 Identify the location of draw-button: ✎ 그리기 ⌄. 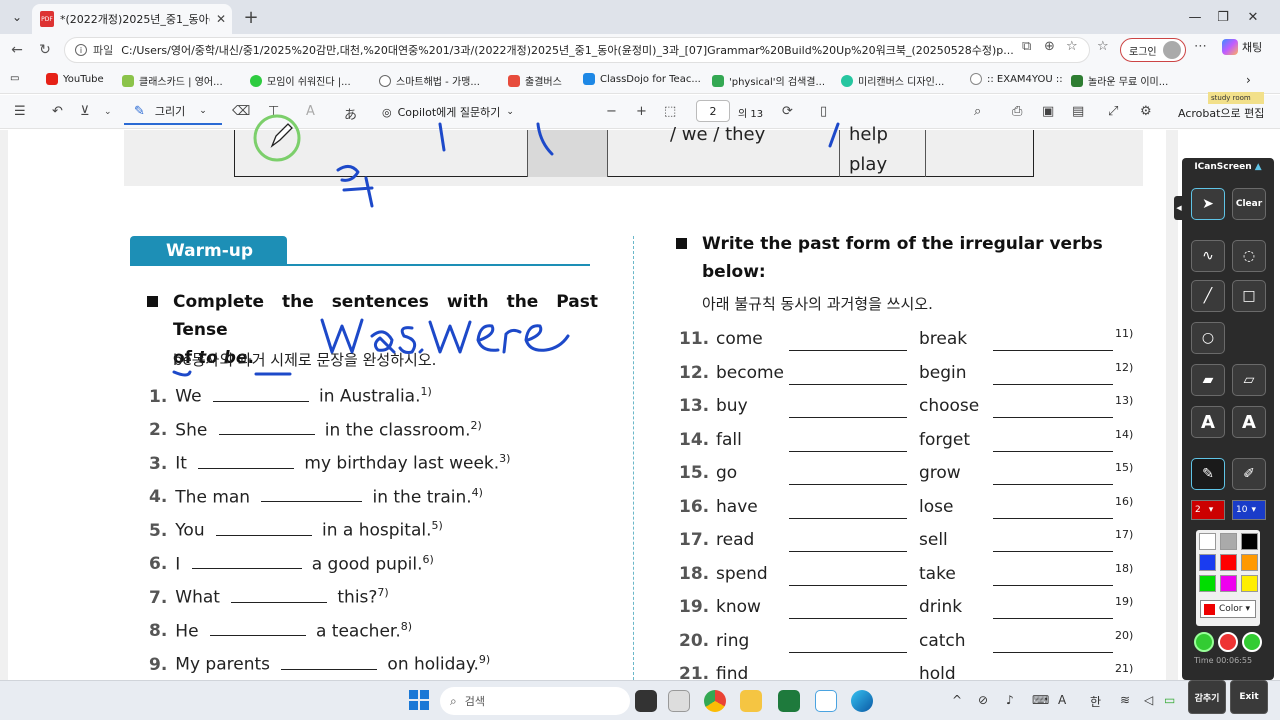
(173, 112).